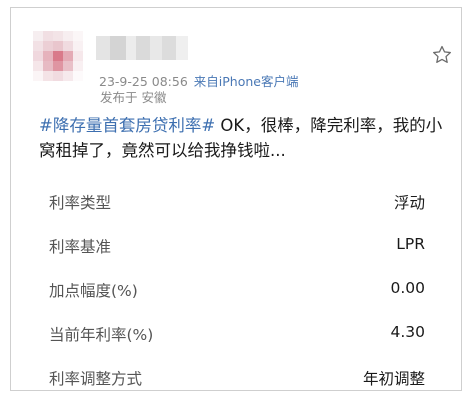 The height and width of the screenshot is (400, 470). I want to click on row-label: 当前年利率(%), so click(101, 335).